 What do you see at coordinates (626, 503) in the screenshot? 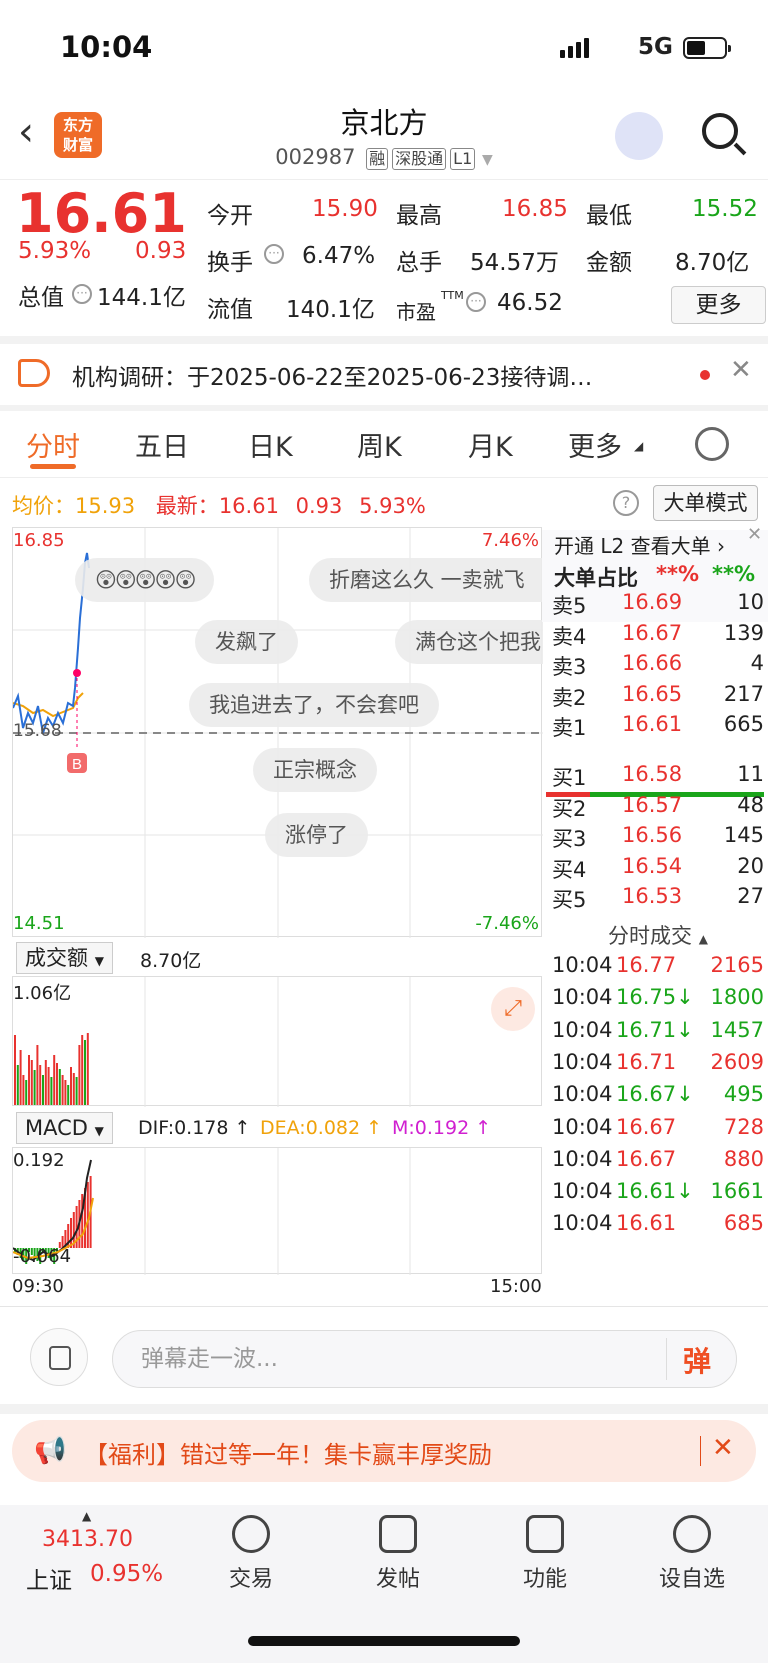
I see `help-icon: ?` at bounding box center [626, 503].